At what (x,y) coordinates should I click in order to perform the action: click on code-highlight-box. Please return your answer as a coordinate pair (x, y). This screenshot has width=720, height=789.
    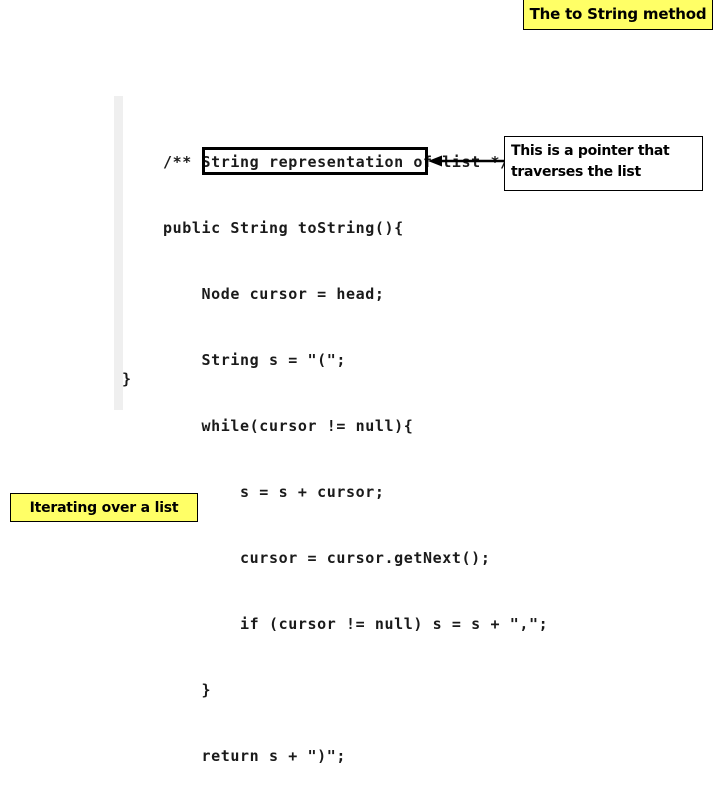
    Looking at the image, I should click on (315, 161).